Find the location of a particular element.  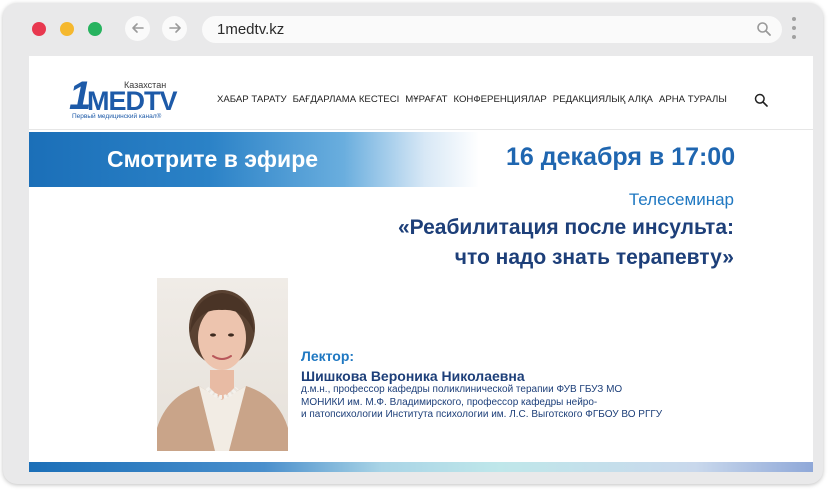

menu-item-schedule: БАҒДАРЛАМА КЕСТЕСІ is located at coordinates (346, 99).